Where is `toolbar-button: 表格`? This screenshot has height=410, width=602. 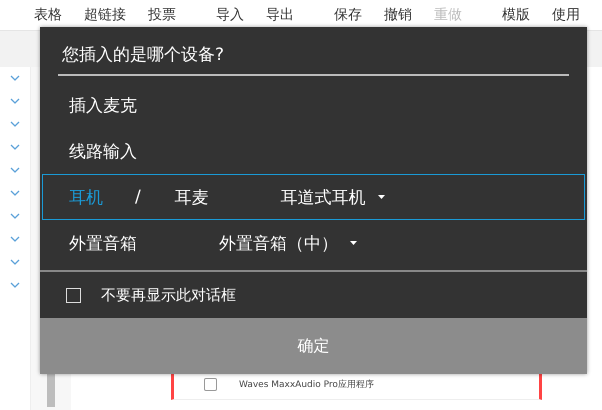 toolbar-button: 表格 is located at coordinates (48, 15).